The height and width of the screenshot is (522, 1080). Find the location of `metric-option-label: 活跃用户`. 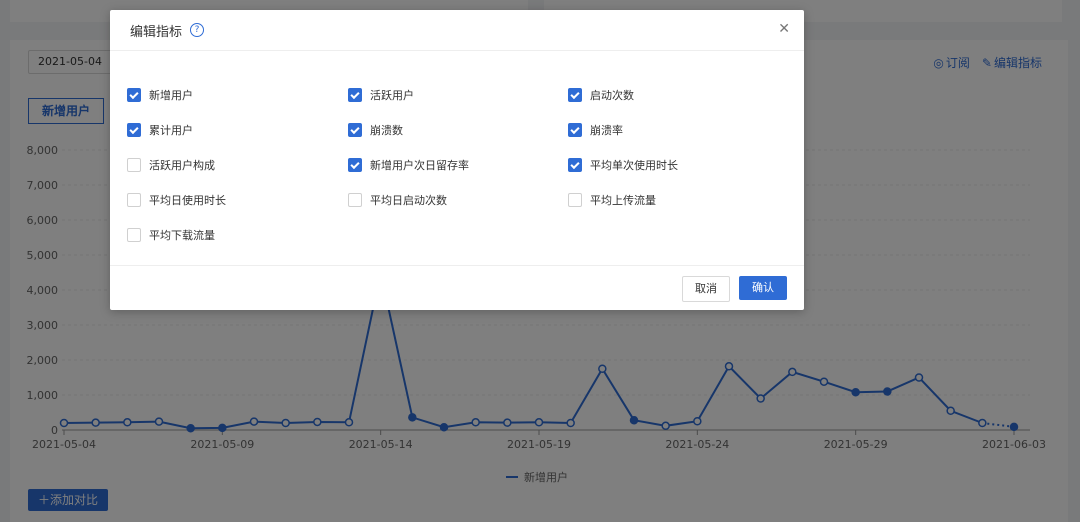

metric-option-label: 活跃用户 is located at coordinates (392, 95).